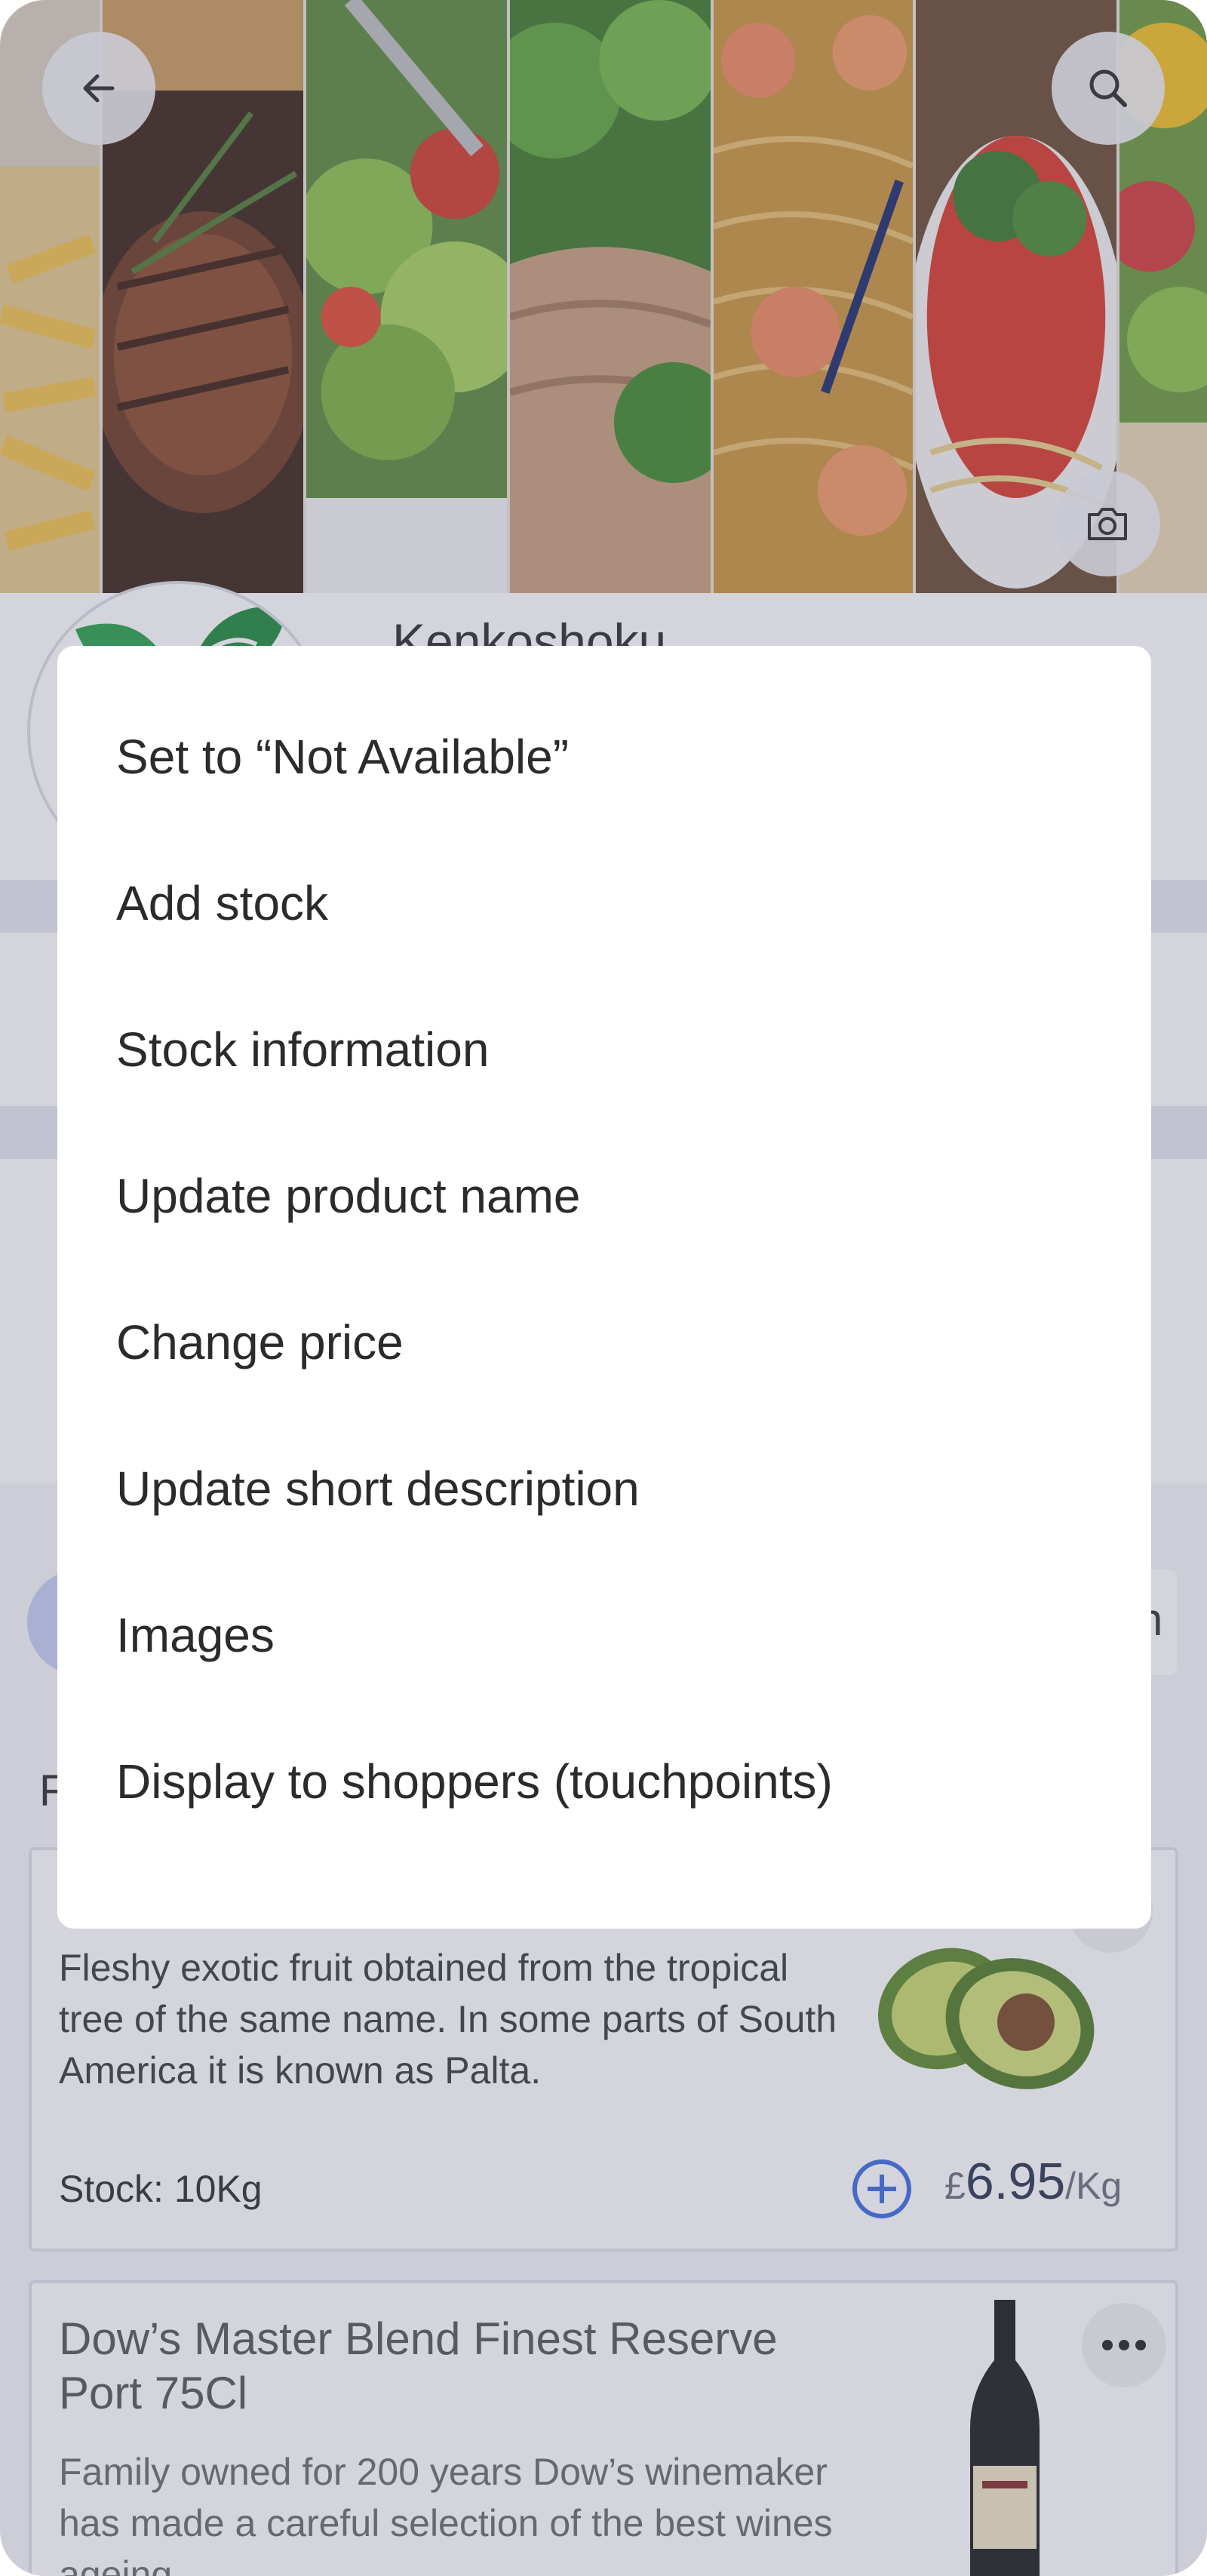 The height and width of the screenshot is (2576, 1207). Describe the element at coordinates (604, 1635) in the screenshot. I see `menu-item-images: Images` at that location.